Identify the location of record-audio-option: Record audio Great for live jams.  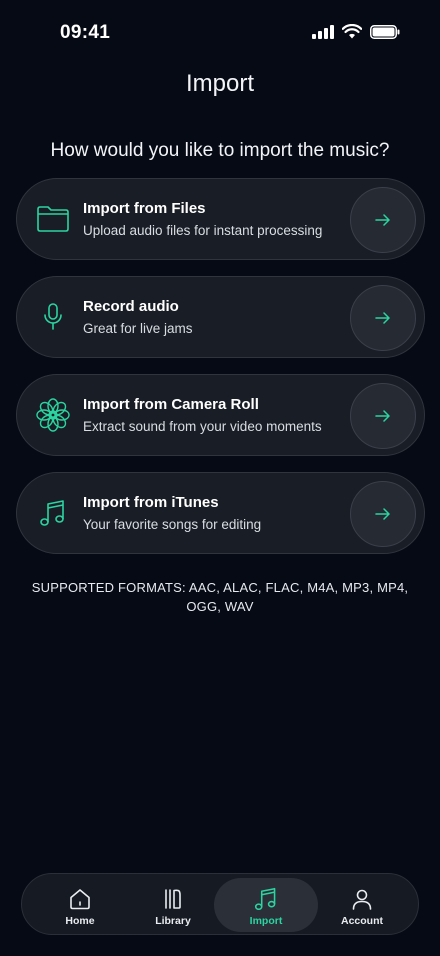
(220, 317).